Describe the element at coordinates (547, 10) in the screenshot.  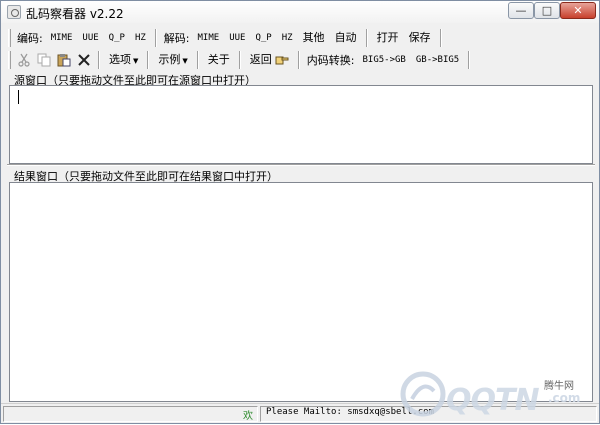
I see `maximize-button: □` at that location.